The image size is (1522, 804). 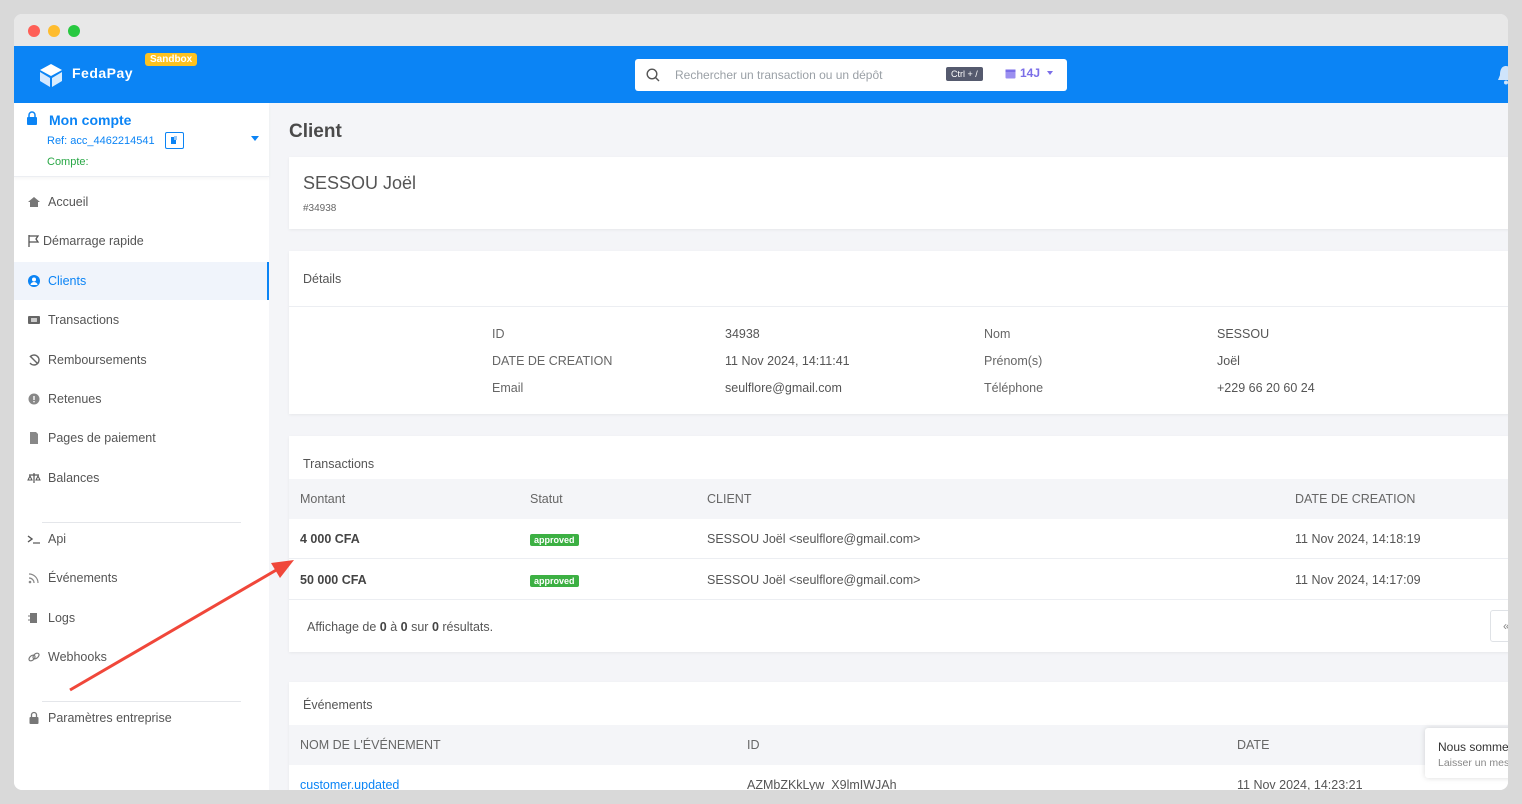 What do you see at coordinates (546, 499) in the screenshot?
I see `column-statut: Statut` at bounding box center [546, 499].